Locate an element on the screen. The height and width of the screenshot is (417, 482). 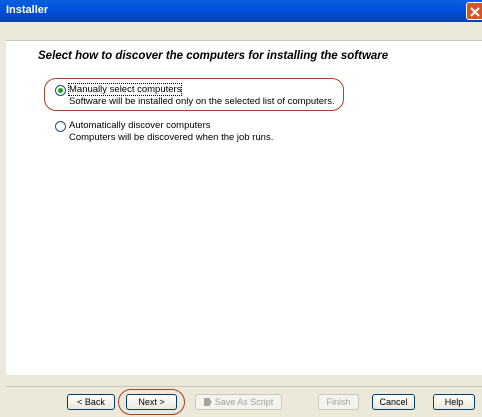
script-icon is located at coordinates (207, 402).